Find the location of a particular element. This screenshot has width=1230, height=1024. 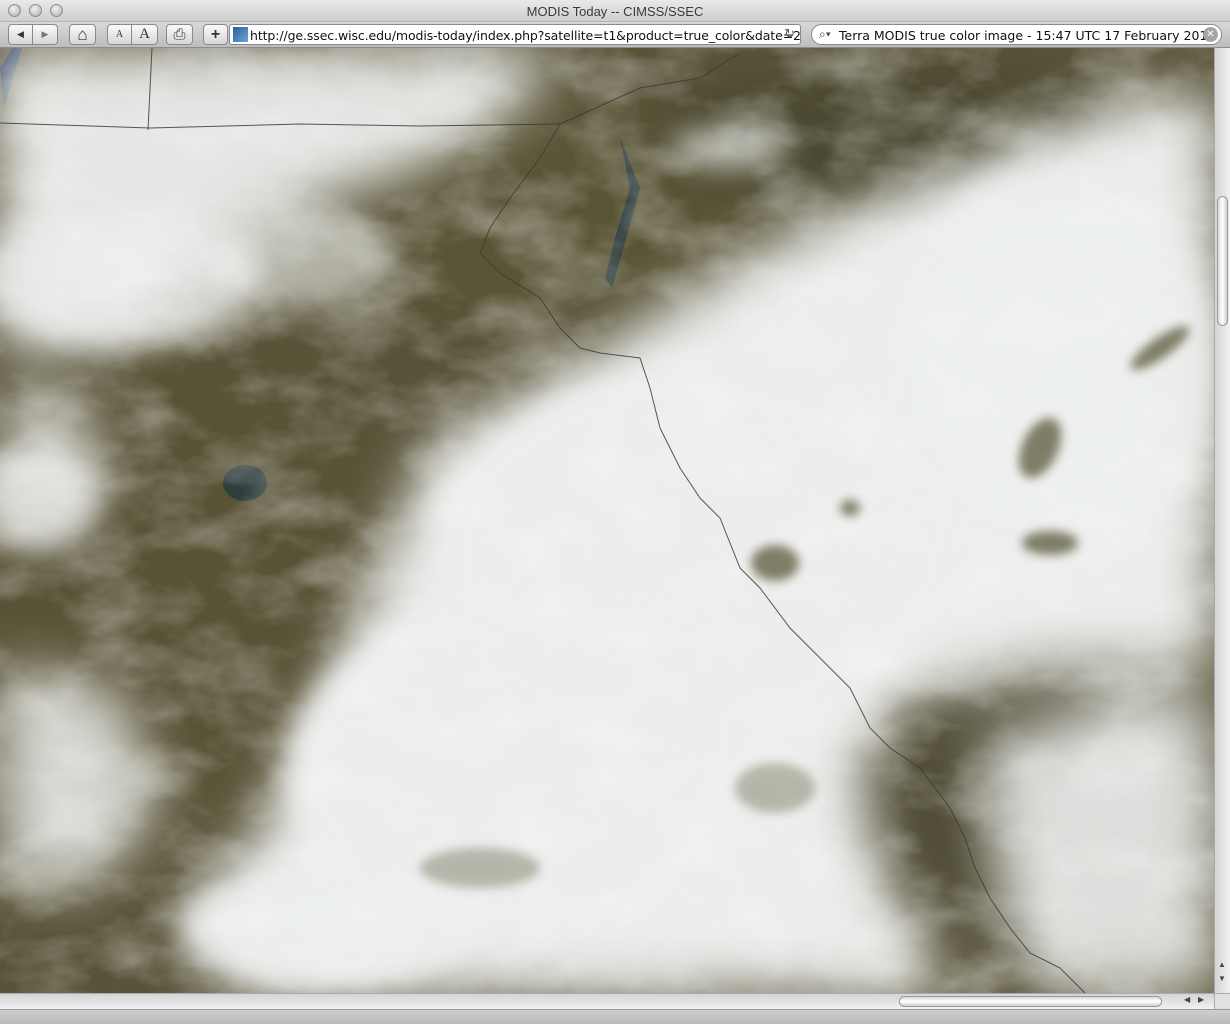

text-smaller-label: A is located at coordinates (119, 34).